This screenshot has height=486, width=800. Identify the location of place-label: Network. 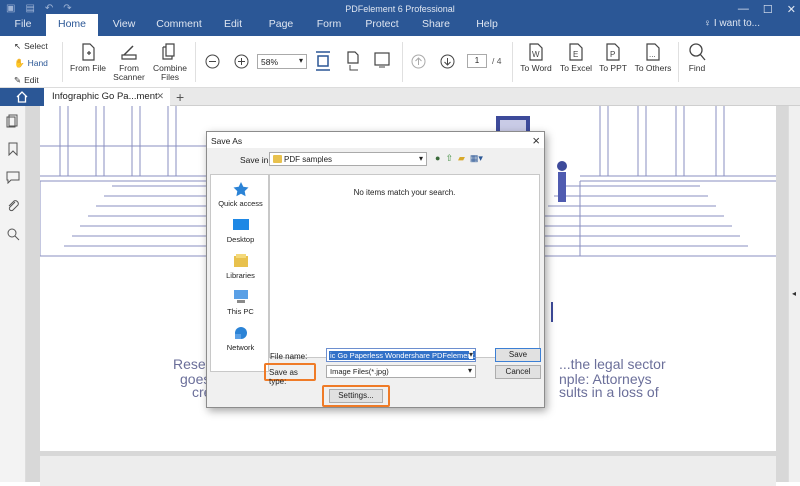
(240, 347).